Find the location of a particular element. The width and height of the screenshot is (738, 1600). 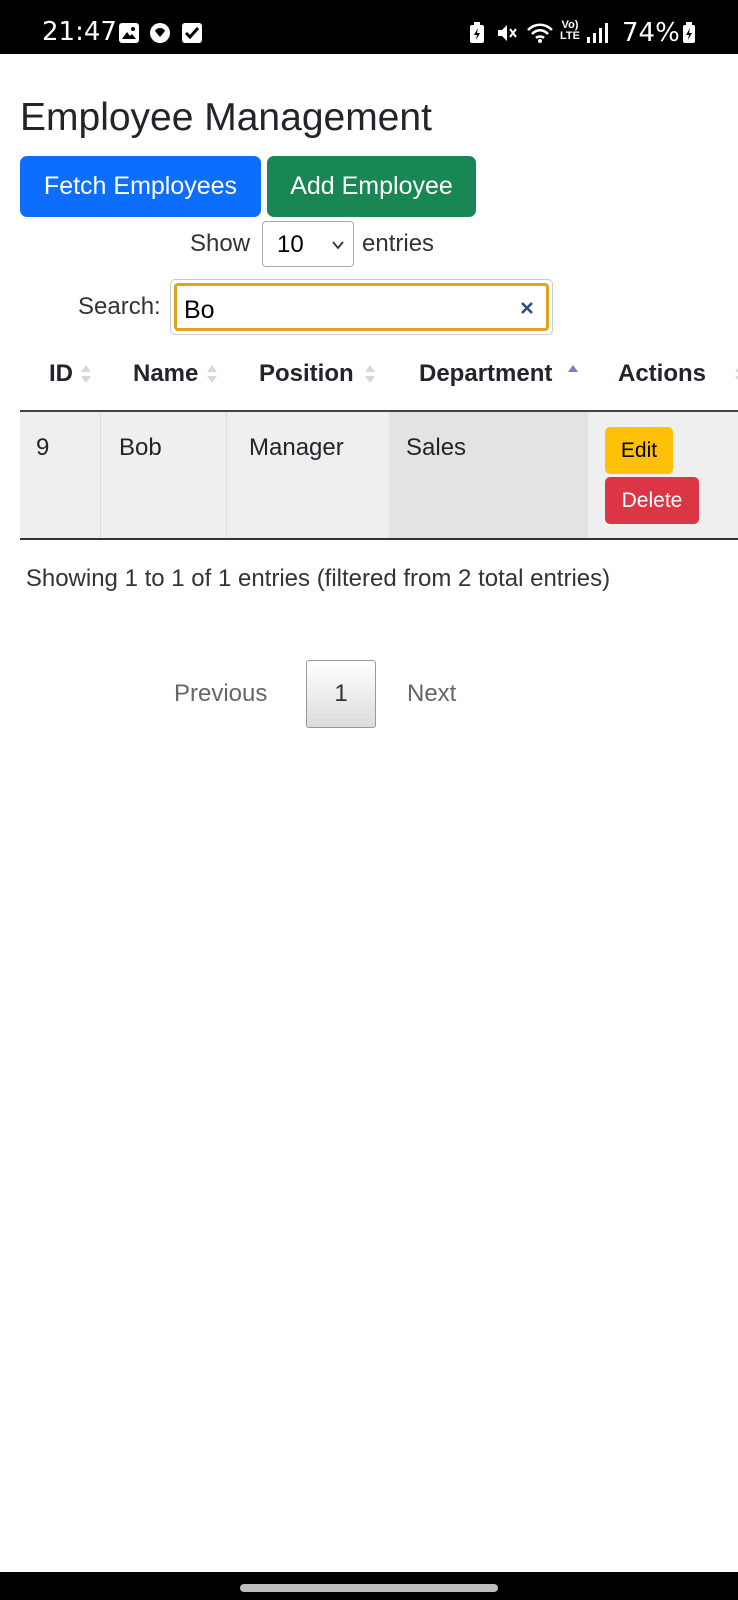

volte-icon: Vo) LTE is located at coordinates (570, 30).